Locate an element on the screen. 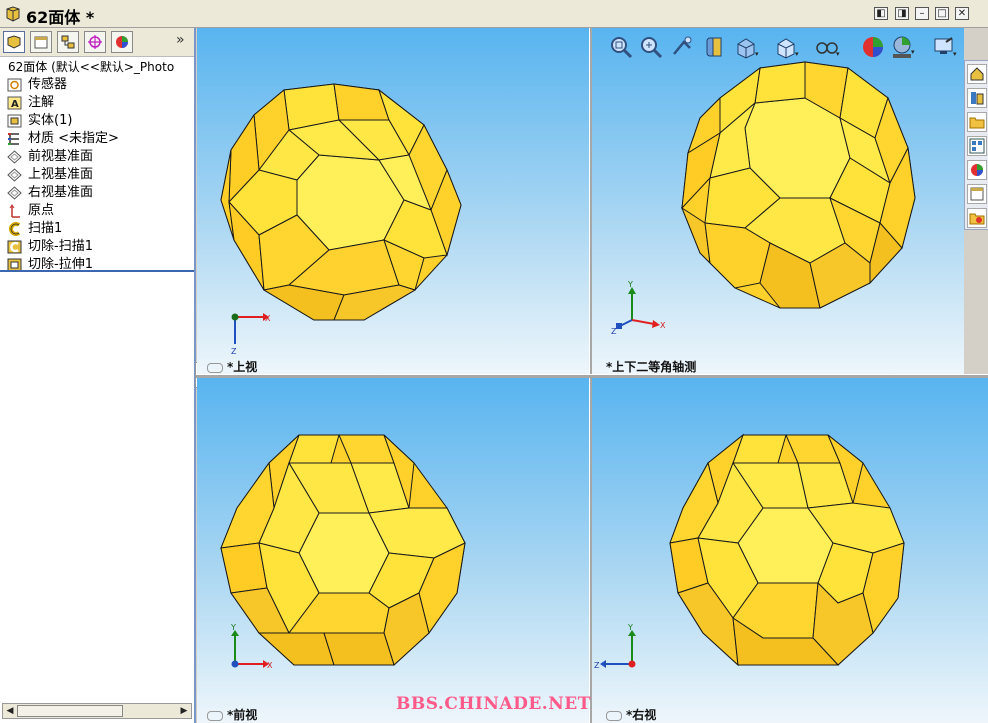  watermark: BBS.CHINADE.NET is located at coordinates (493, 704).